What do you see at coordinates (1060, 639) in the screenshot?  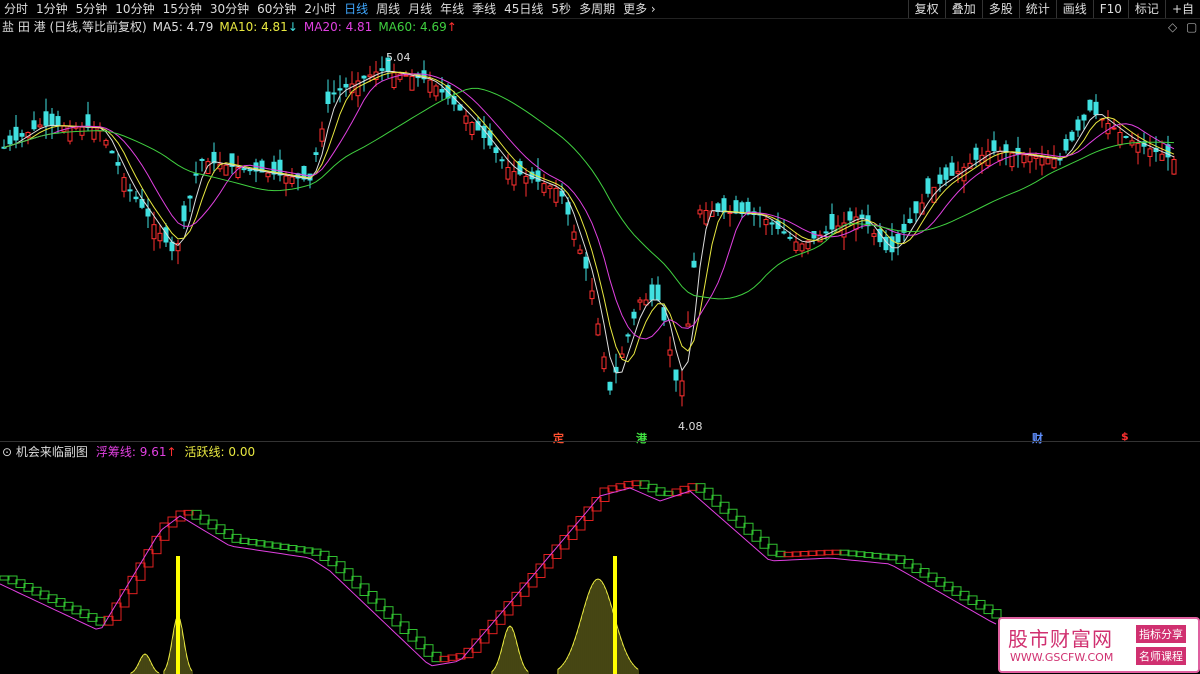 I see `watermark-title: 股市财富网` at bounding box center [1060, 639].